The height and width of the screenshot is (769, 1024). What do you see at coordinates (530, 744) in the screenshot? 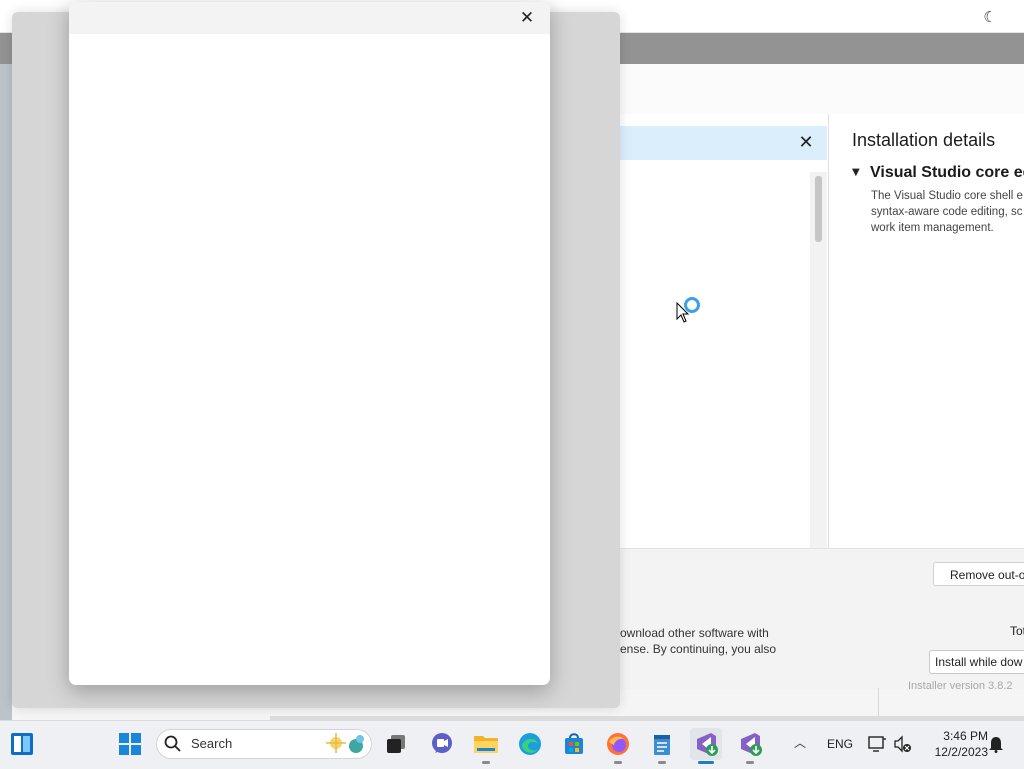
I see `edge-icon` at bounding box center [530, 744].